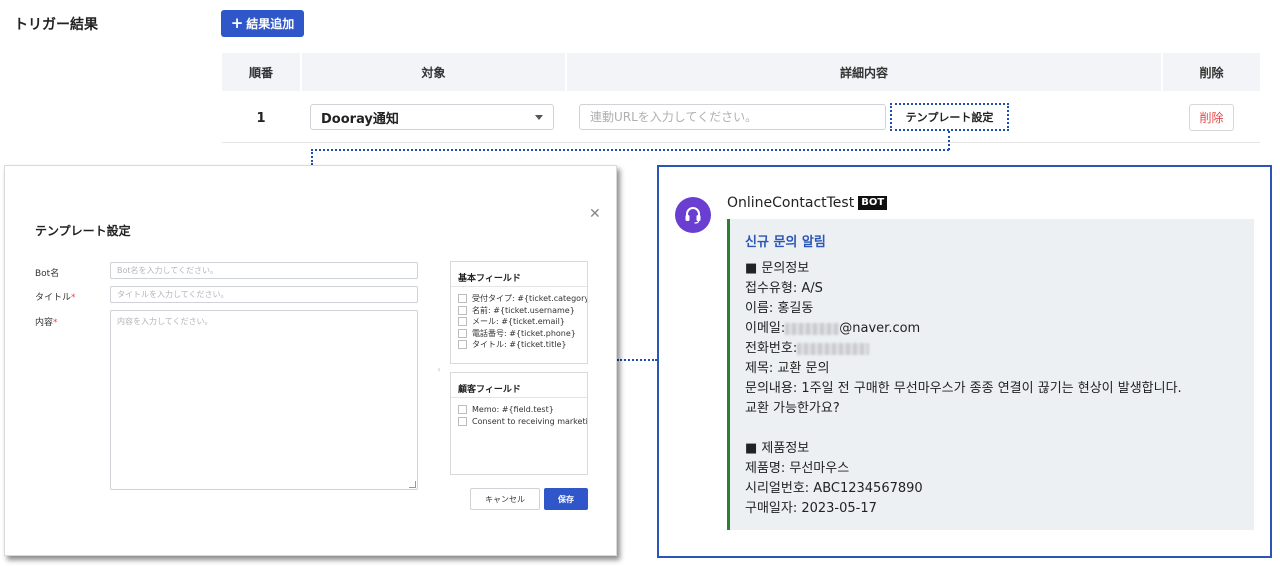 The height and width of the screenshot is (567, 1280). Describe the element at coordinates (261, 118) in the screenshot. I see `row-number: 1` at that location.